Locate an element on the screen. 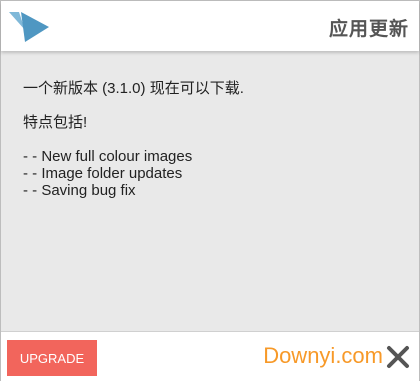  feature-item: - - New full colour images is located at coordinates (108, 156).